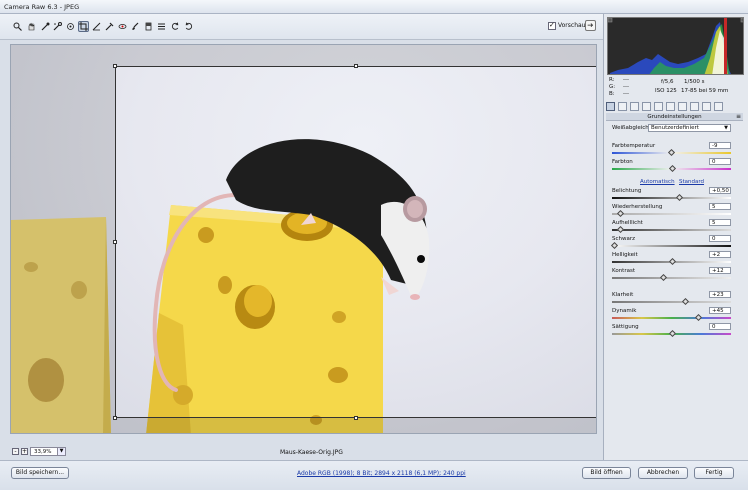 Image resolution: width=748 pixels, height=490 pixels. I want to click on tab-tone-curve, so click(622, 106).